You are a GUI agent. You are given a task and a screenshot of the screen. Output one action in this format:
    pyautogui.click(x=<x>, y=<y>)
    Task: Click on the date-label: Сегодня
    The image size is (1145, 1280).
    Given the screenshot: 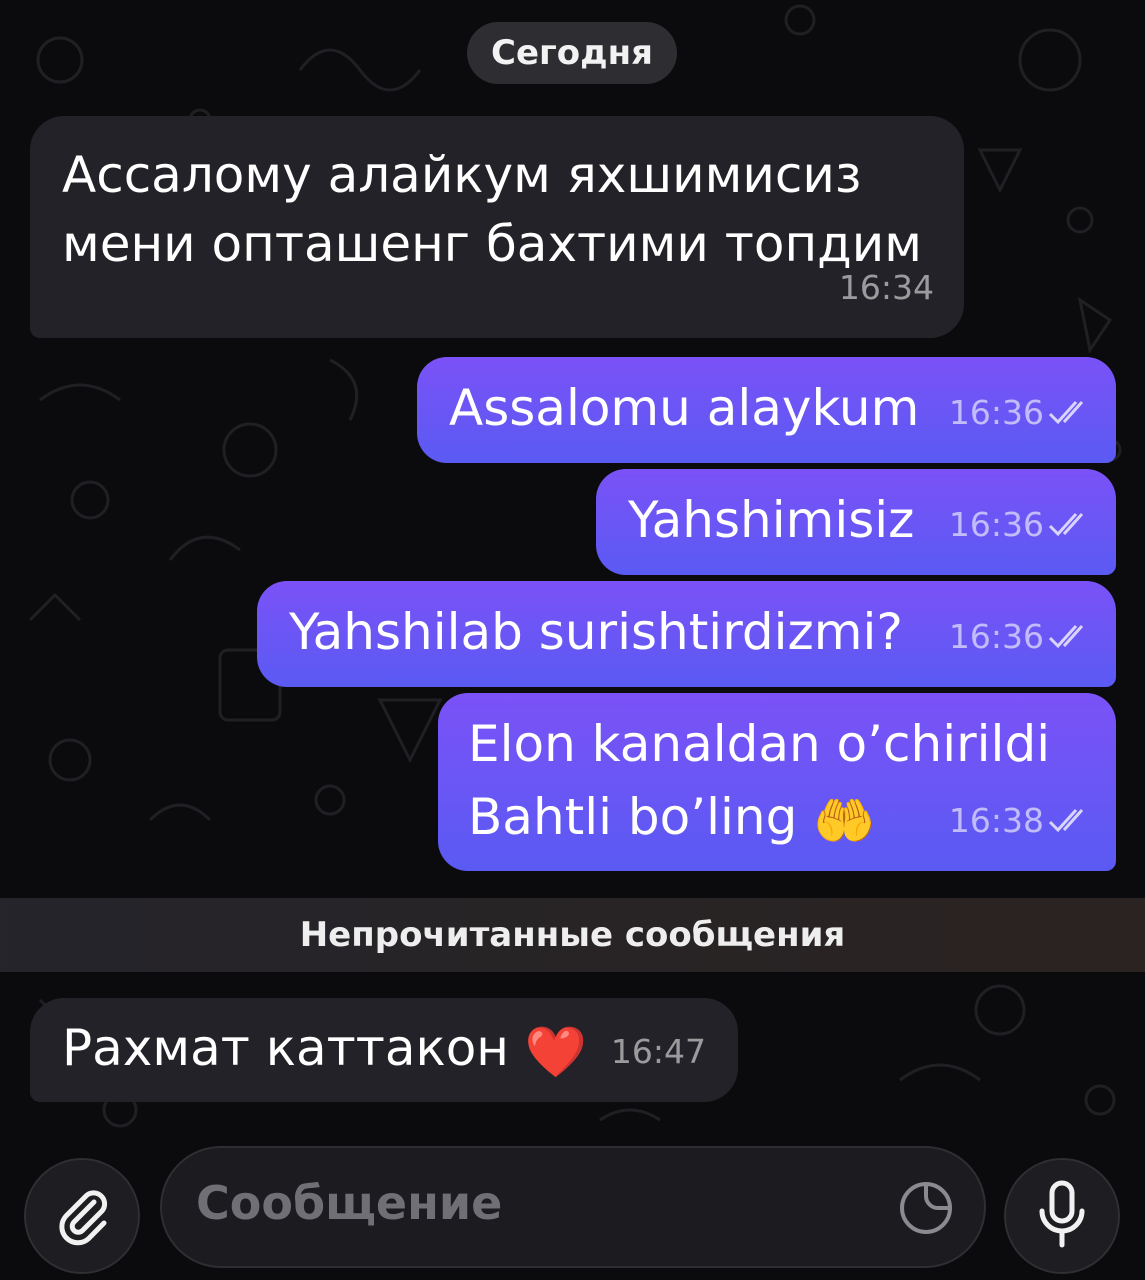 What is the action you would take?
    pyautogui.click(x=572, y=53)
    